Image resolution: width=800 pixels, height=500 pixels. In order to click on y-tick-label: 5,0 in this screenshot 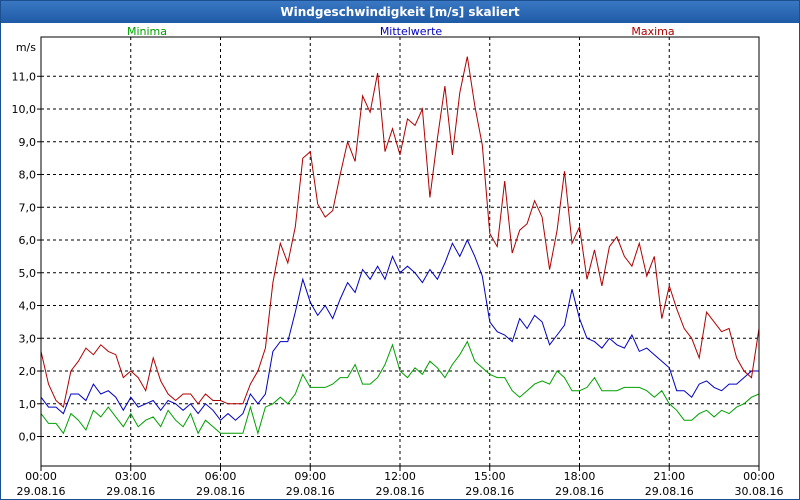, I will do `click(28, 273)`.